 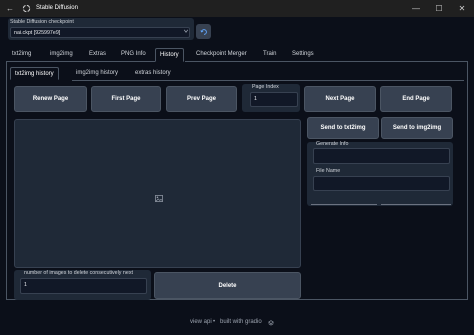 I want to click on file-name-label: File Name, so click(x=328, y=171).